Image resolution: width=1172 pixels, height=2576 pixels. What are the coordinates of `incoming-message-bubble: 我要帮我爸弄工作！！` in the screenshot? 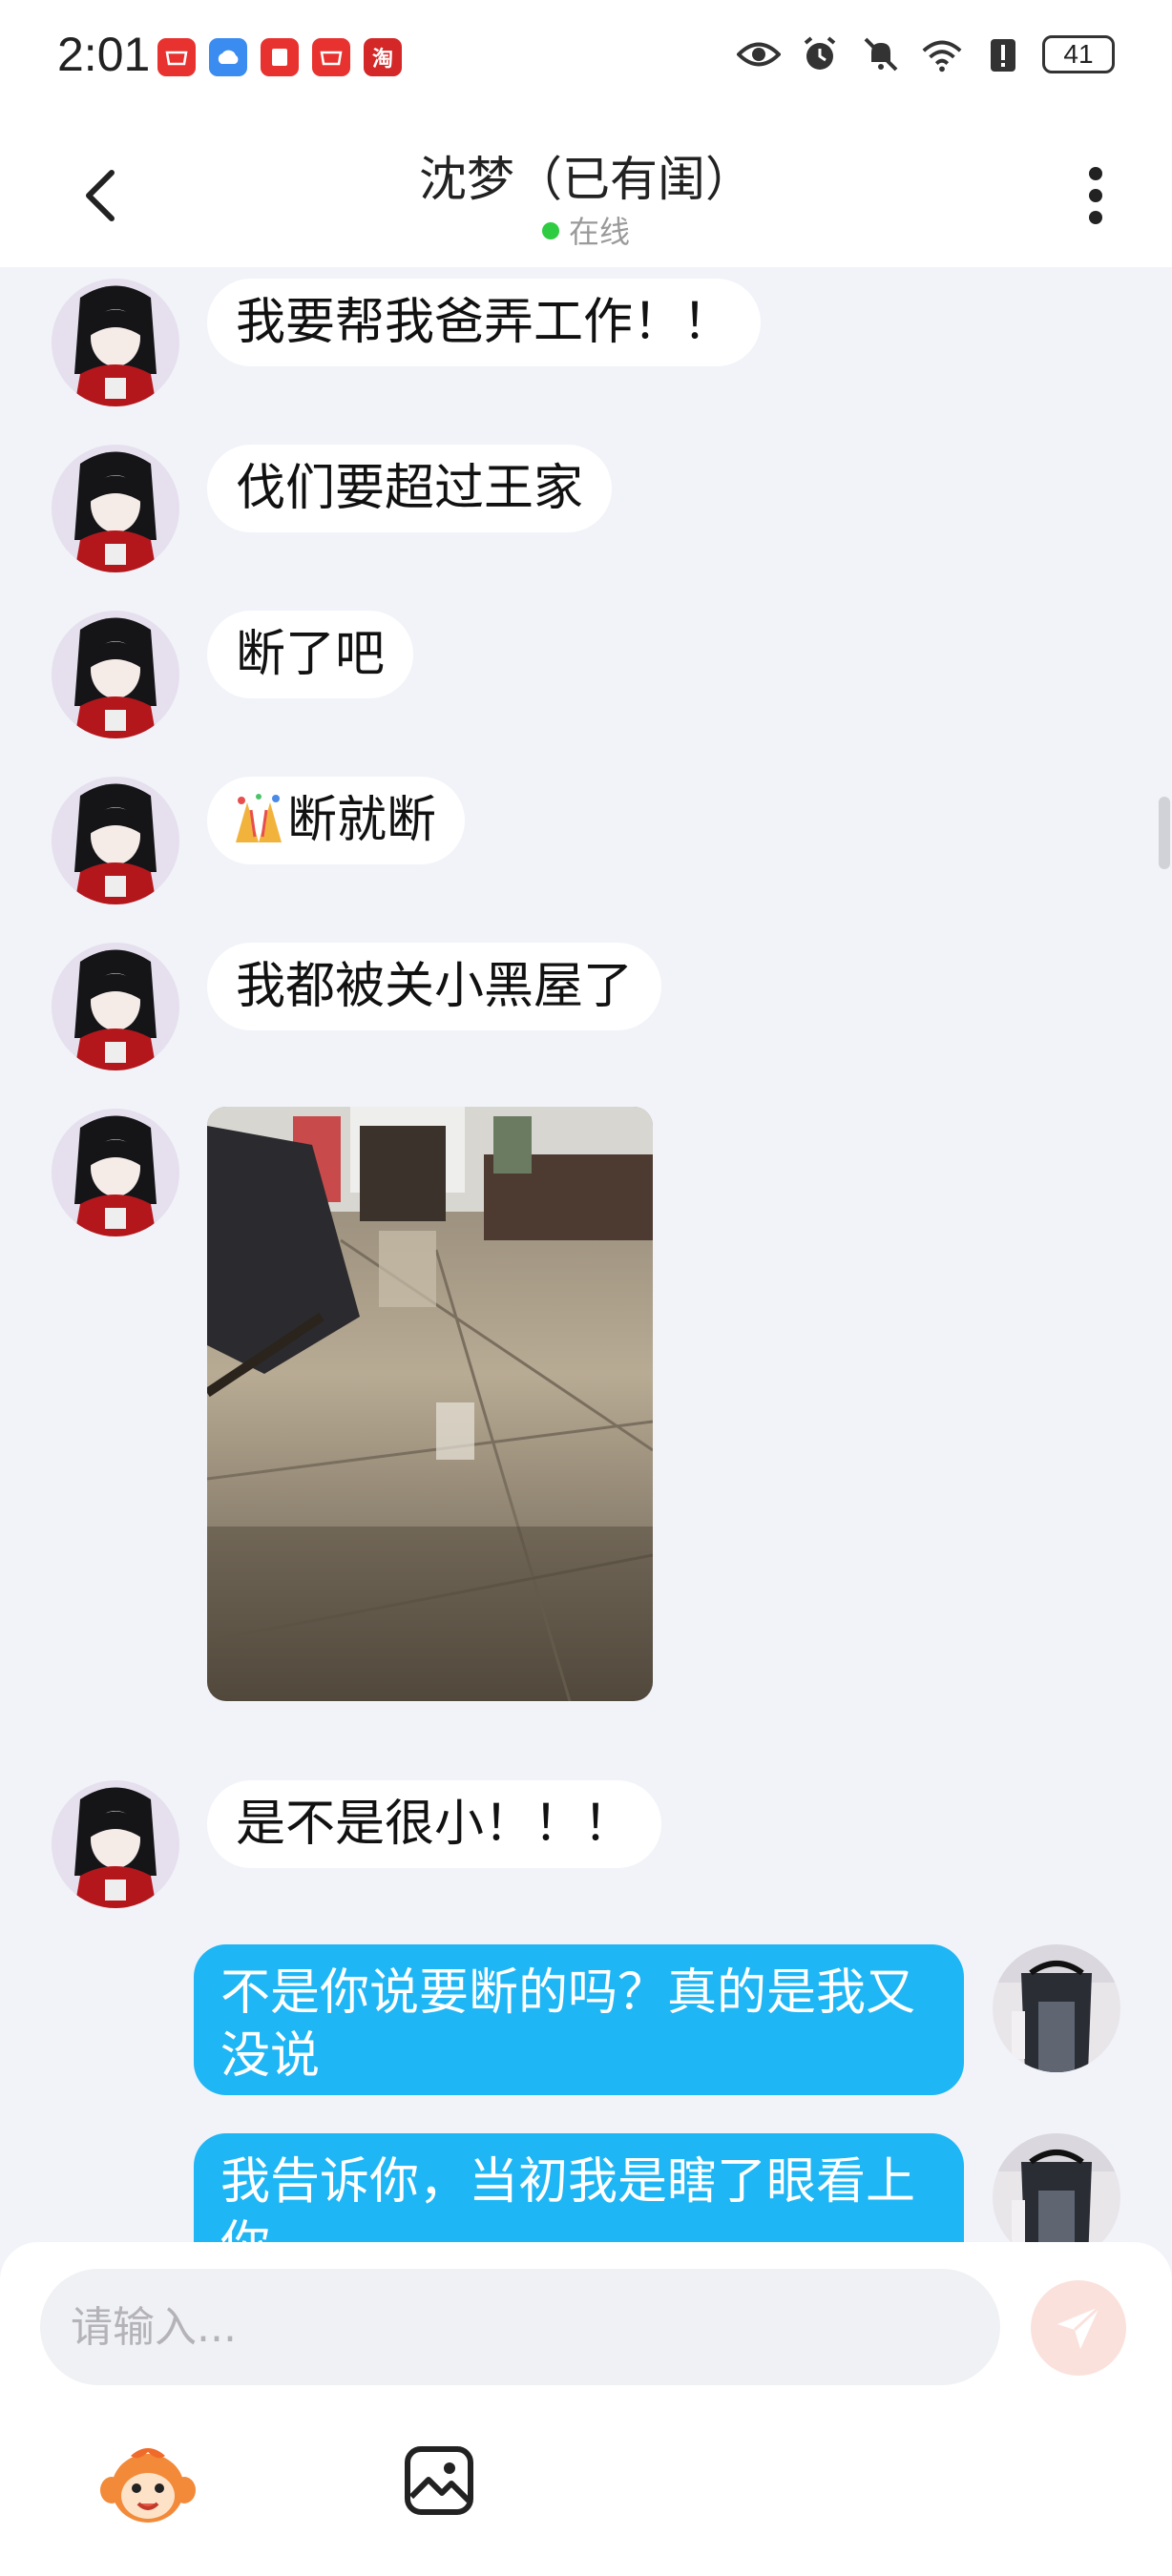 It's located at (485, 322).